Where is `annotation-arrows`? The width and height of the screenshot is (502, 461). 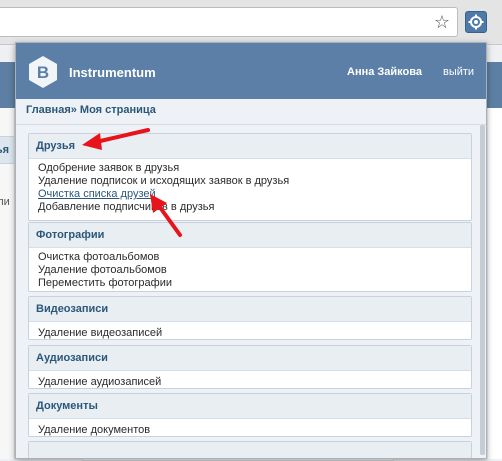
annotation-arrows is located at coordinates (132, 182).